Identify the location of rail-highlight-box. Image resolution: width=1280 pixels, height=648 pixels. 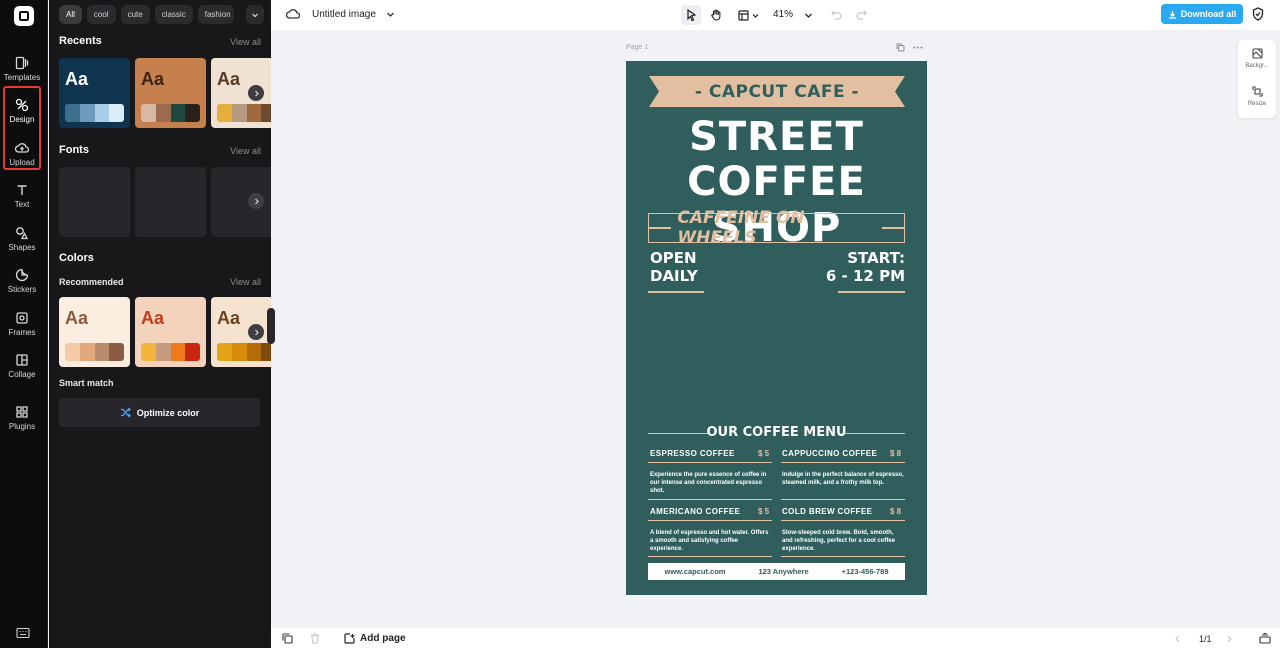
(22, 128).